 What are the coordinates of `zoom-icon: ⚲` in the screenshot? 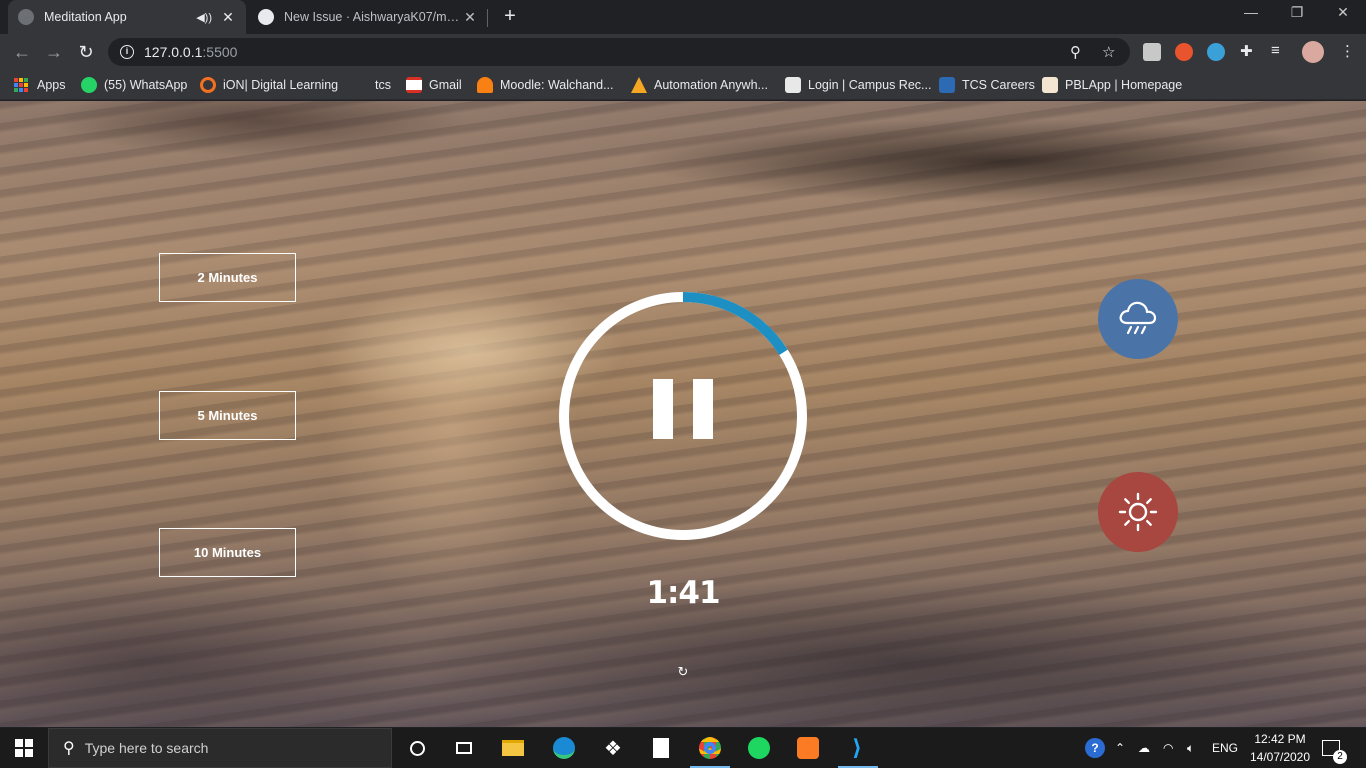 It's located at (1075, 52).